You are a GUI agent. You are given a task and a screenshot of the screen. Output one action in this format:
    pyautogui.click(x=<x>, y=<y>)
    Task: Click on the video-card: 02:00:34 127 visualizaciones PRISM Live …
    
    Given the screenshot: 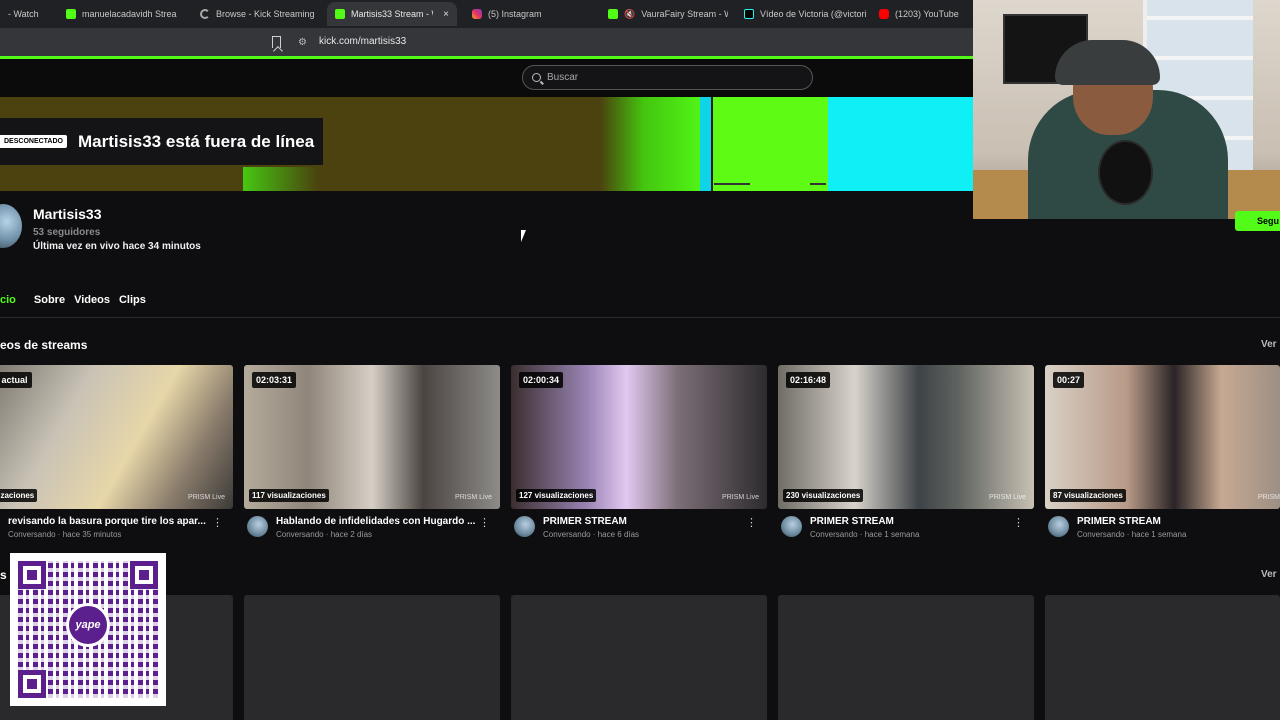 What is the action you would take?
    pyautogui.click(x=639, y=455)
    